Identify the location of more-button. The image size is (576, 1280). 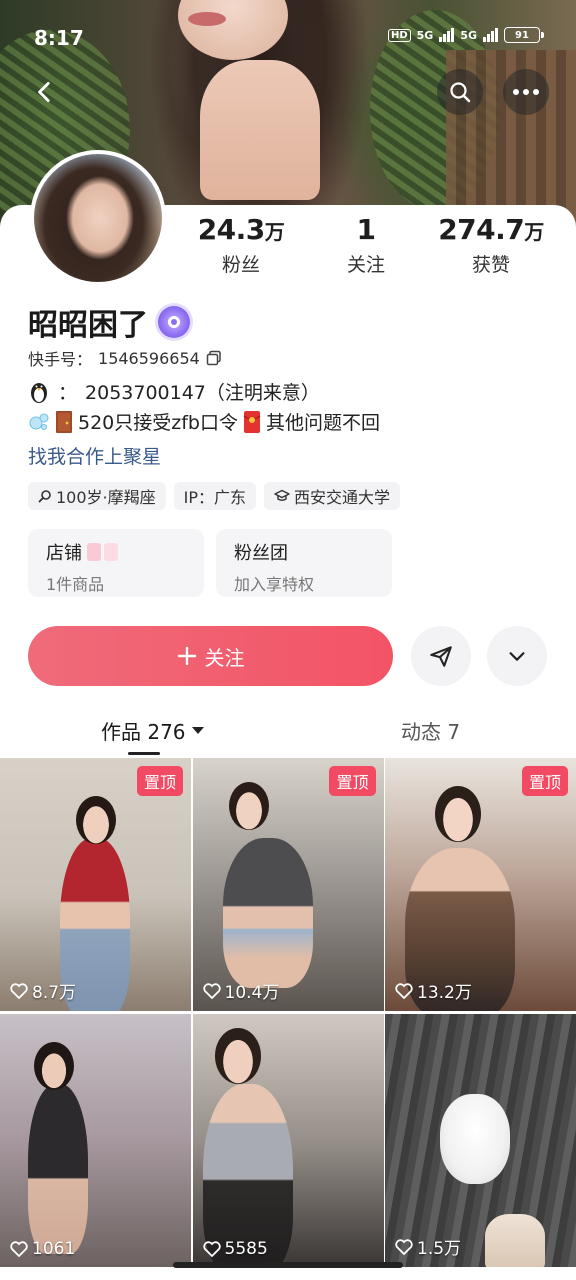
(526, 92).